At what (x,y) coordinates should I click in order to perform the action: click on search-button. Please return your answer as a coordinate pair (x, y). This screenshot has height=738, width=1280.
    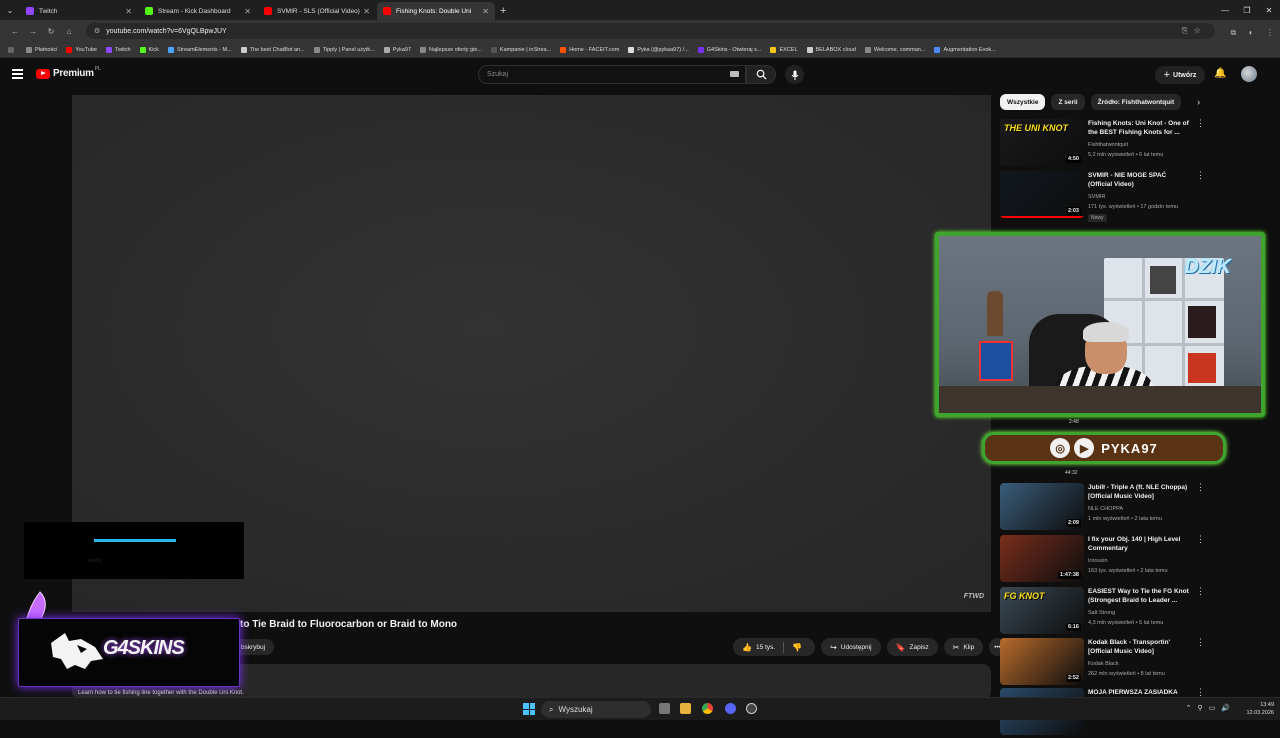
    Looking at the image, I should click on (761, 74).